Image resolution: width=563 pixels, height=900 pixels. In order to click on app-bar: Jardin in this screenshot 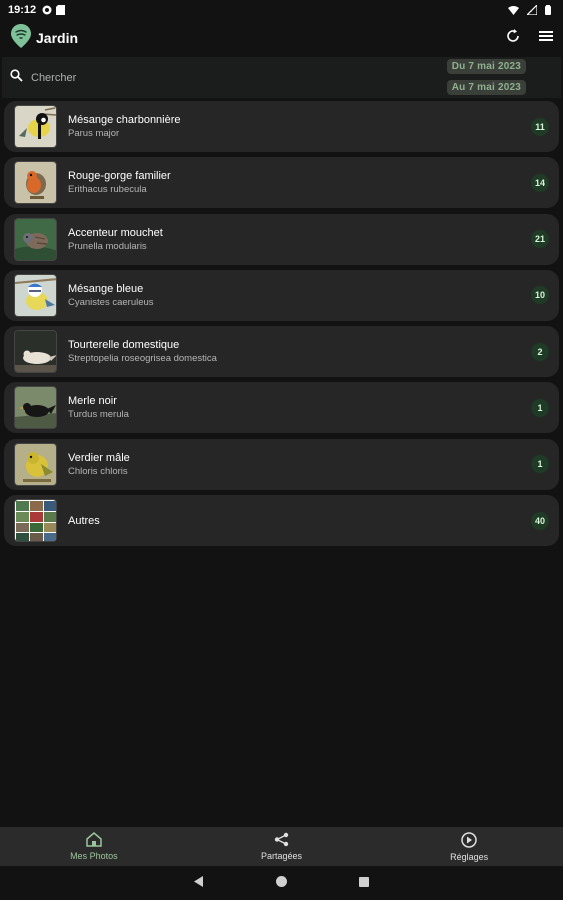, I will do `click(281, 38)`.